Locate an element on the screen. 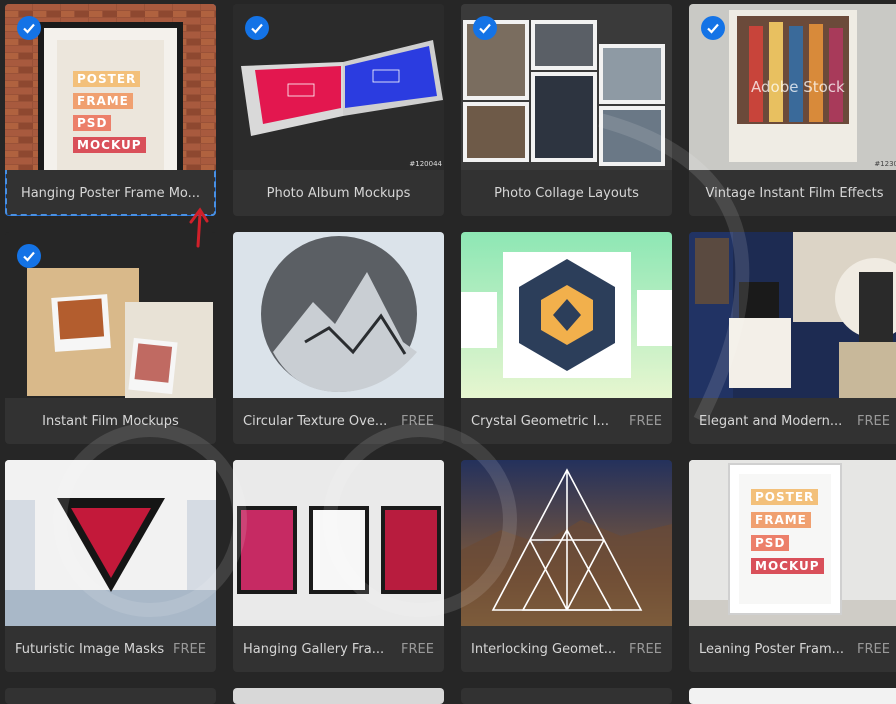 This screenshot has height=704, width=896. template-footer: Hanging Gallery Fra... FREE is located at coordinates (338, 649).